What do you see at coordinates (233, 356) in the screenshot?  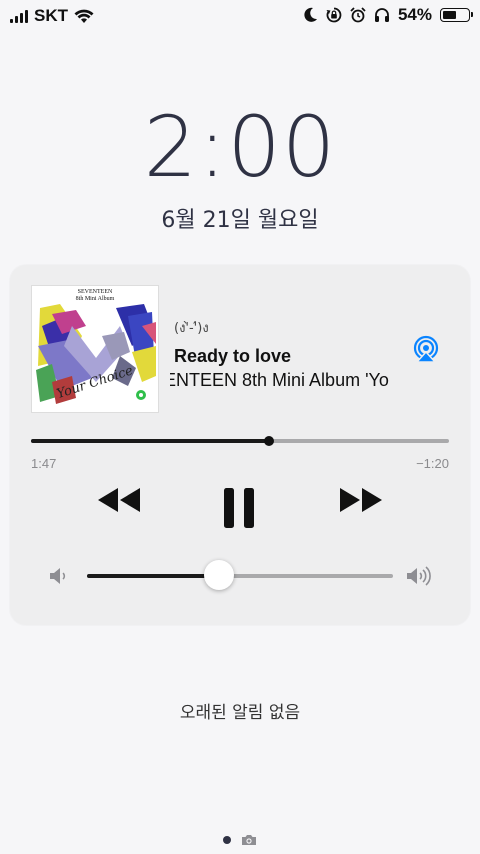 I see `song-title: Ready to love` at bounding box center [233, 356].